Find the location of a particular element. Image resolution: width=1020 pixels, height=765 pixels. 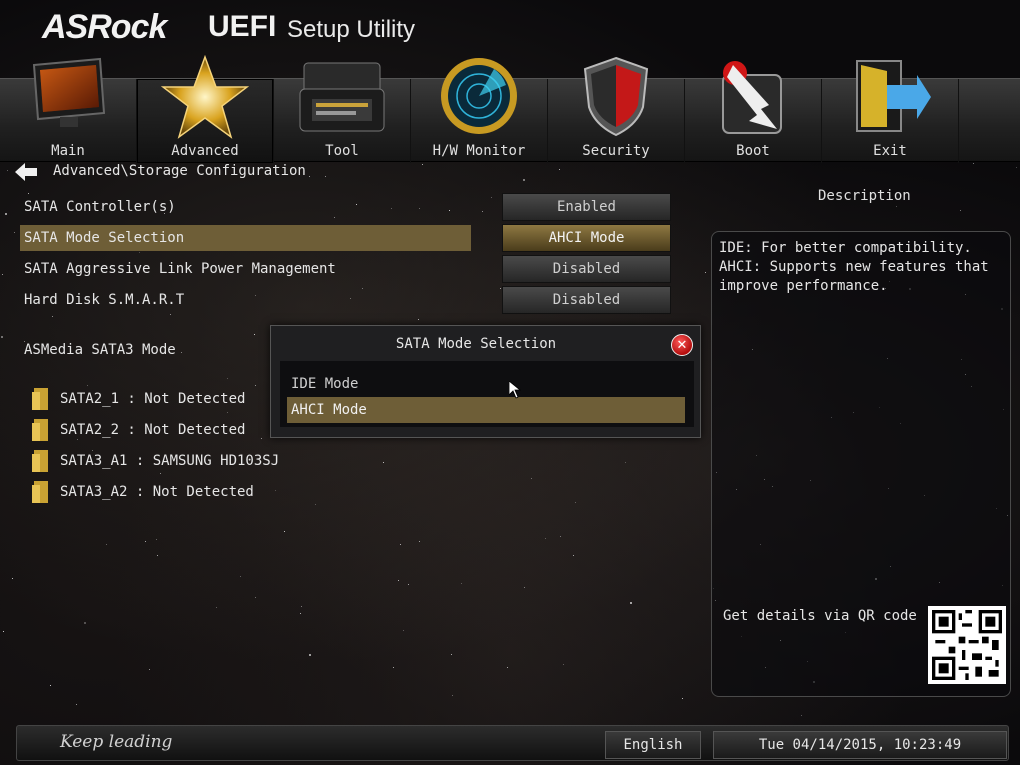

dialog-option-list: IDE Mode AHCI Mode is located at coordinates (487, 394).